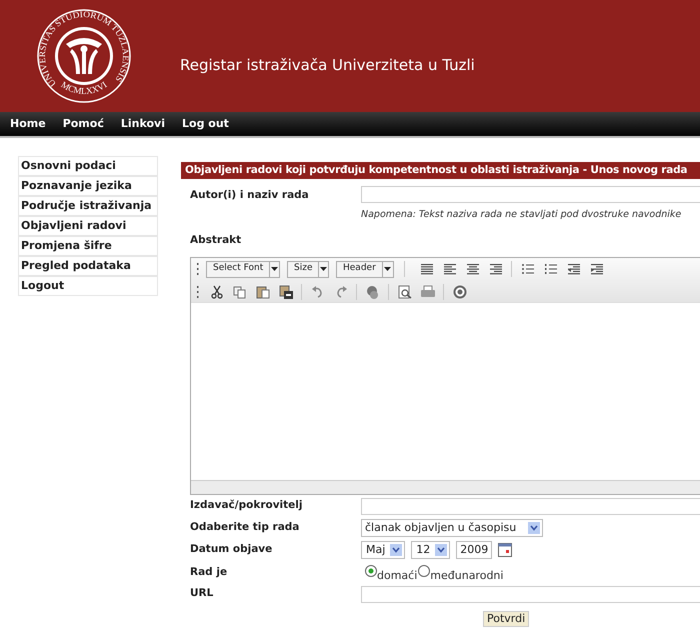 The width and height of the screenshot is (700, 629). What do you see at coordinates (88, 266) in the screenshot?
I see `sidebar-item: Pregled podataka` at bounding box center [88, 266].